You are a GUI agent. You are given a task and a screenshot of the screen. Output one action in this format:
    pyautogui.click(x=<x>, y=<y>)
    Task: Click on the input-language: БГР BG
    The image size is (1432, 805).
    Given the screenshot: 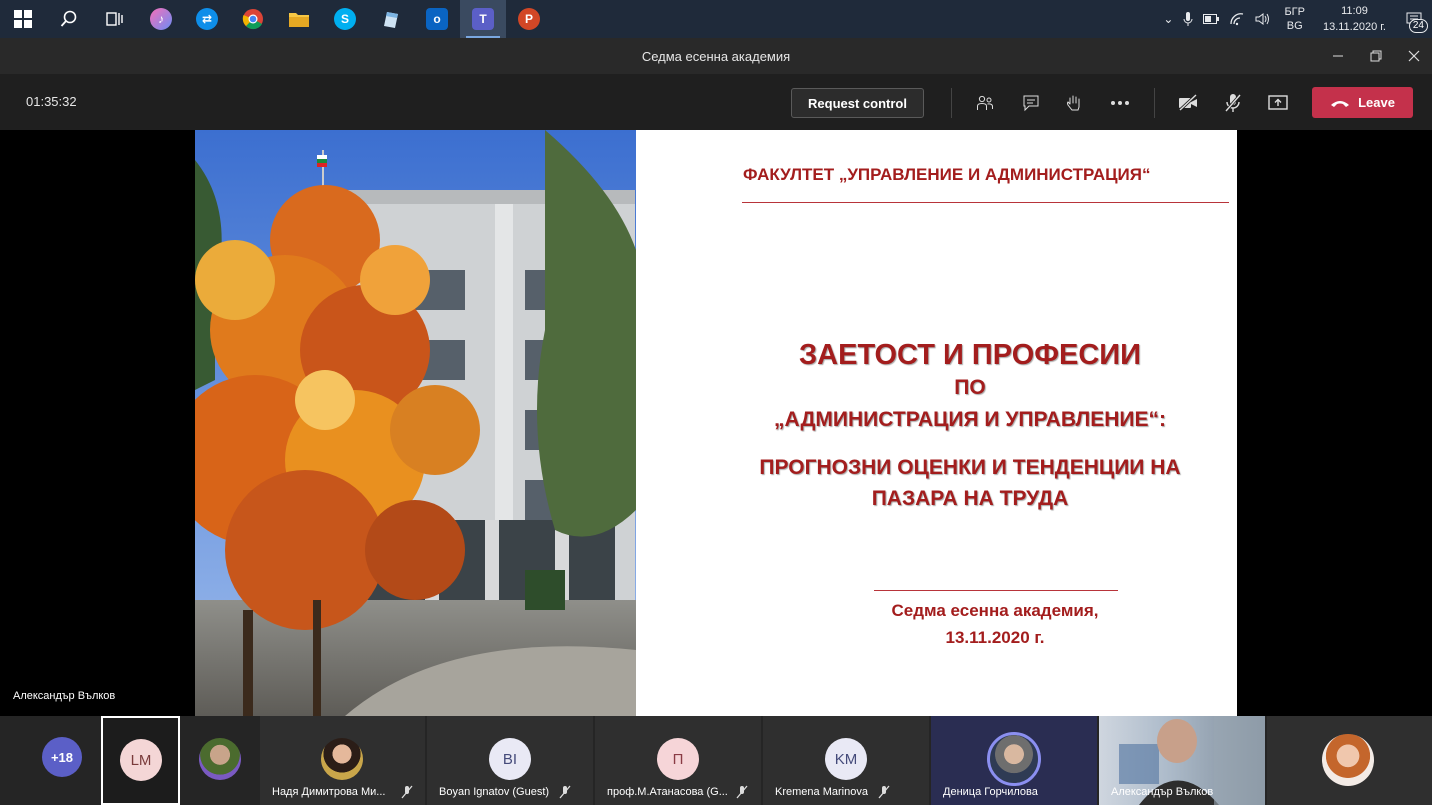 What is the action you would take?
    pyautogui.click(x=1294, y=19)
    